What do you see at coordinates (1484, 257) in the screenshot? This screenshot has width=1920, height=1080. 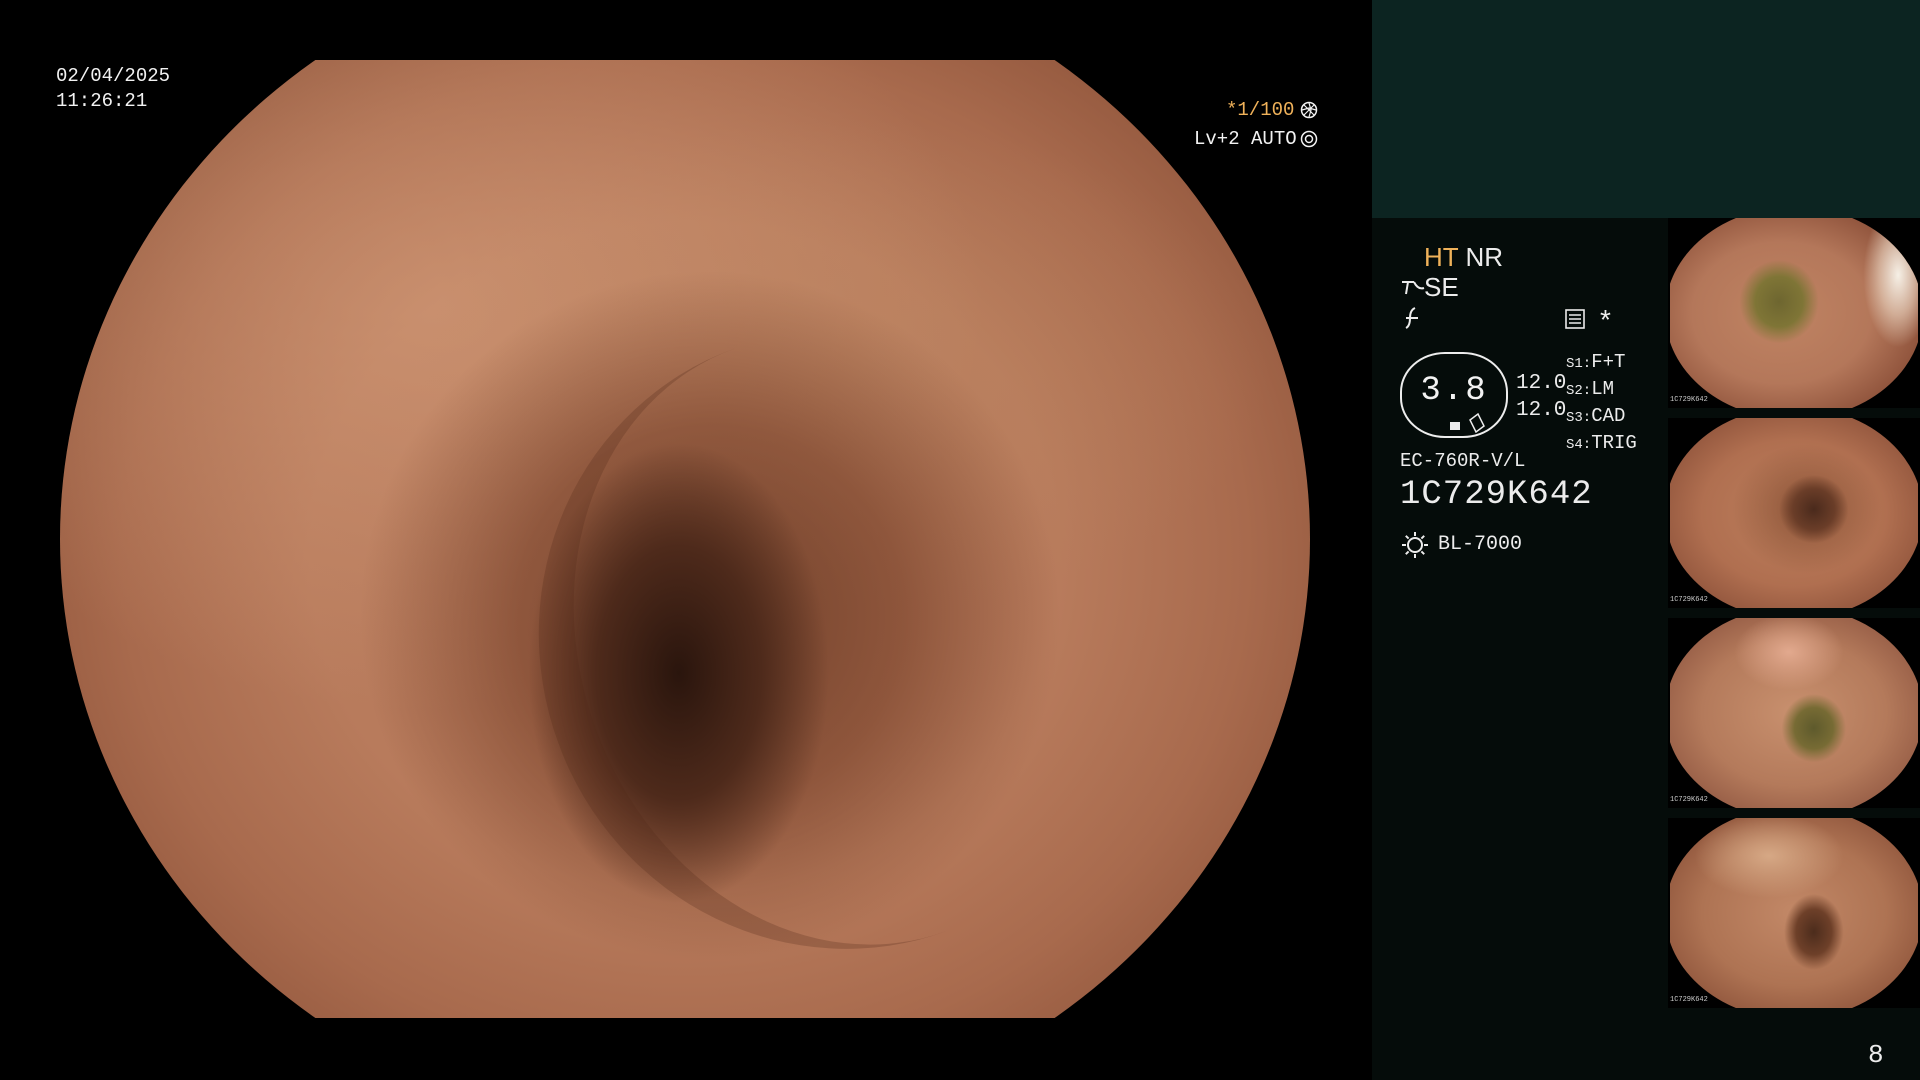 I see `nr-label: NR` at bounding box center [1484, 257].